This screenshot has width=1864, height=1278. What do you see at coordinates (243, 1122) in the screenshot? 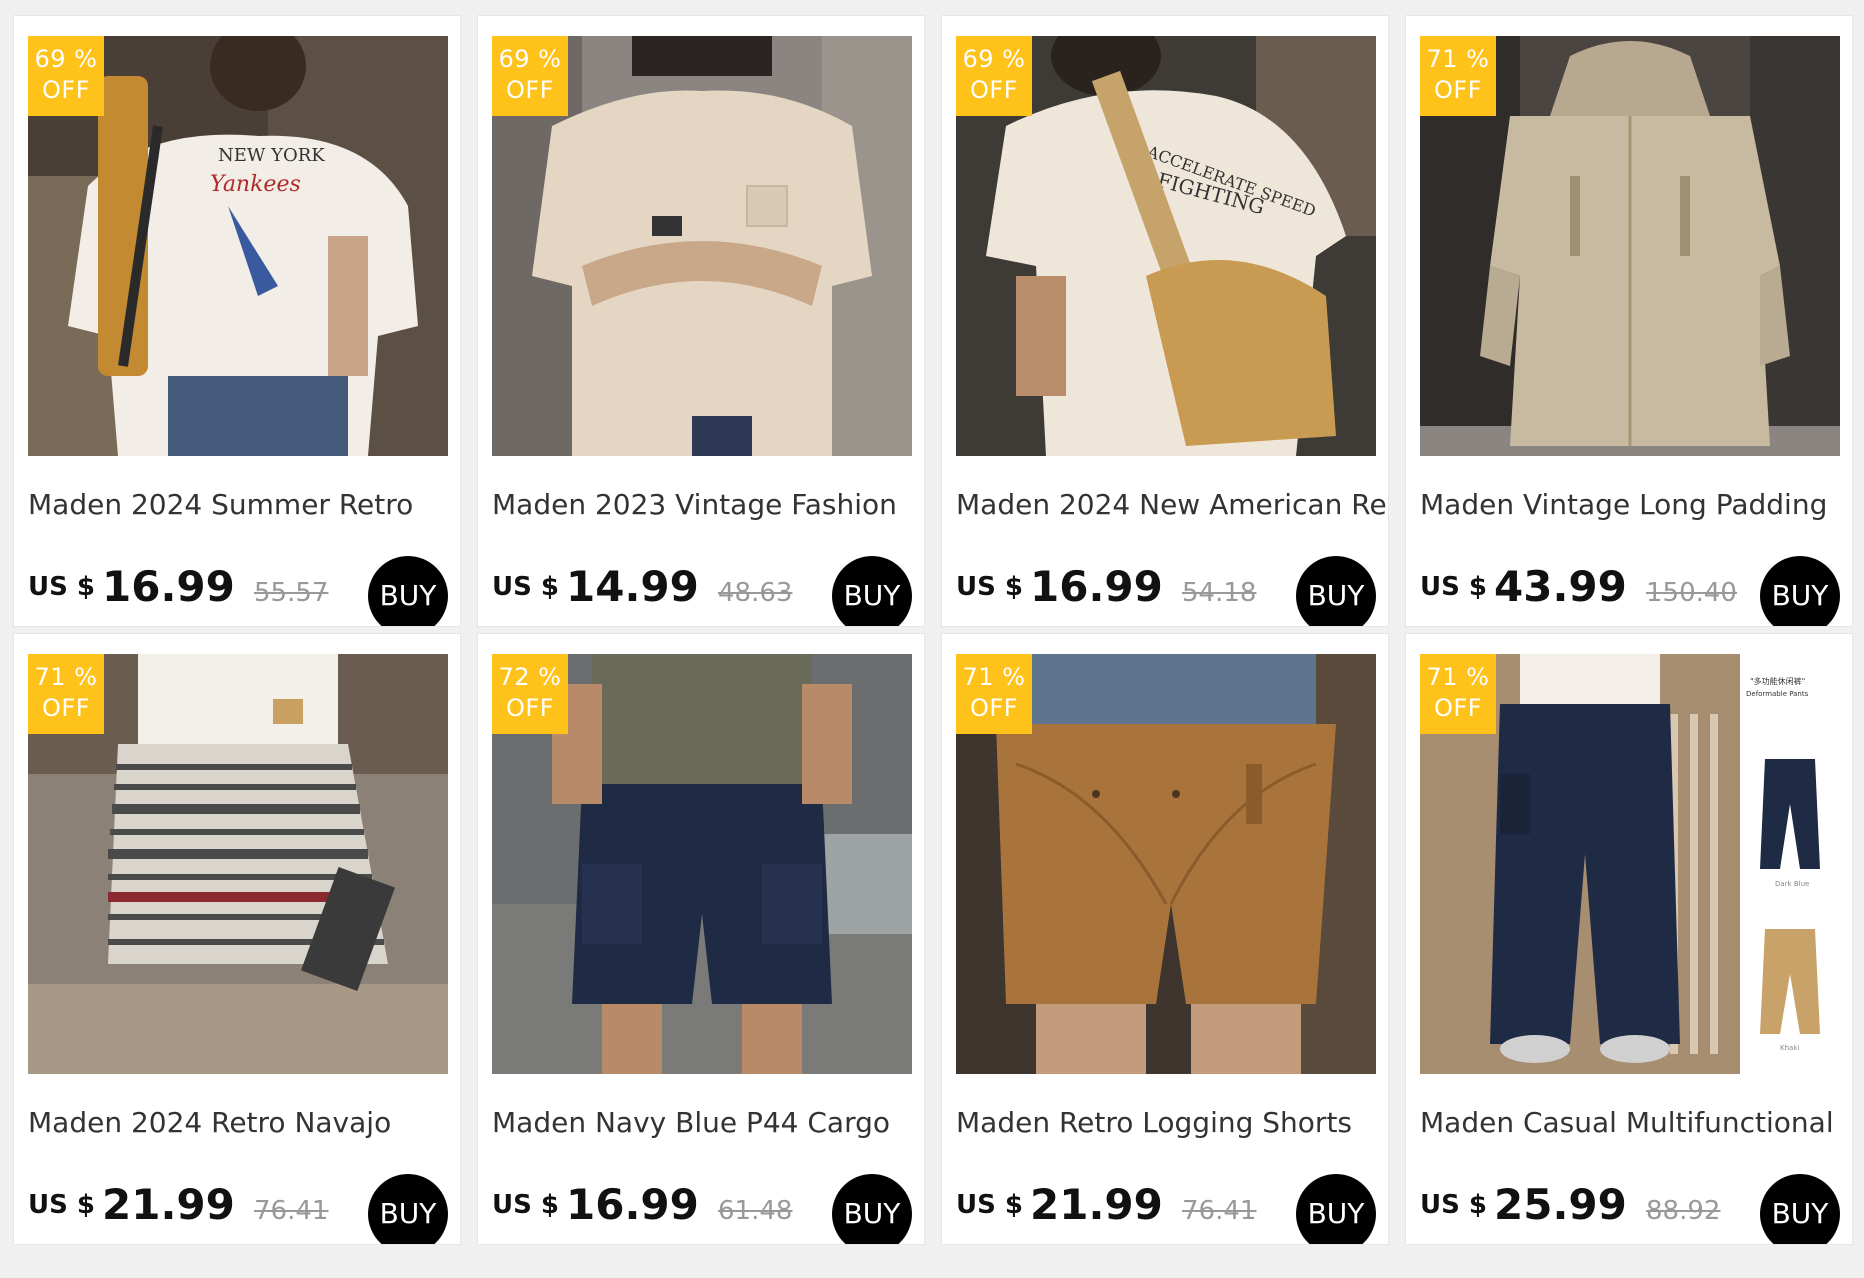
I see `product-title: Maden 2024 Retro Navajo` at bounding box center [243, 1122].